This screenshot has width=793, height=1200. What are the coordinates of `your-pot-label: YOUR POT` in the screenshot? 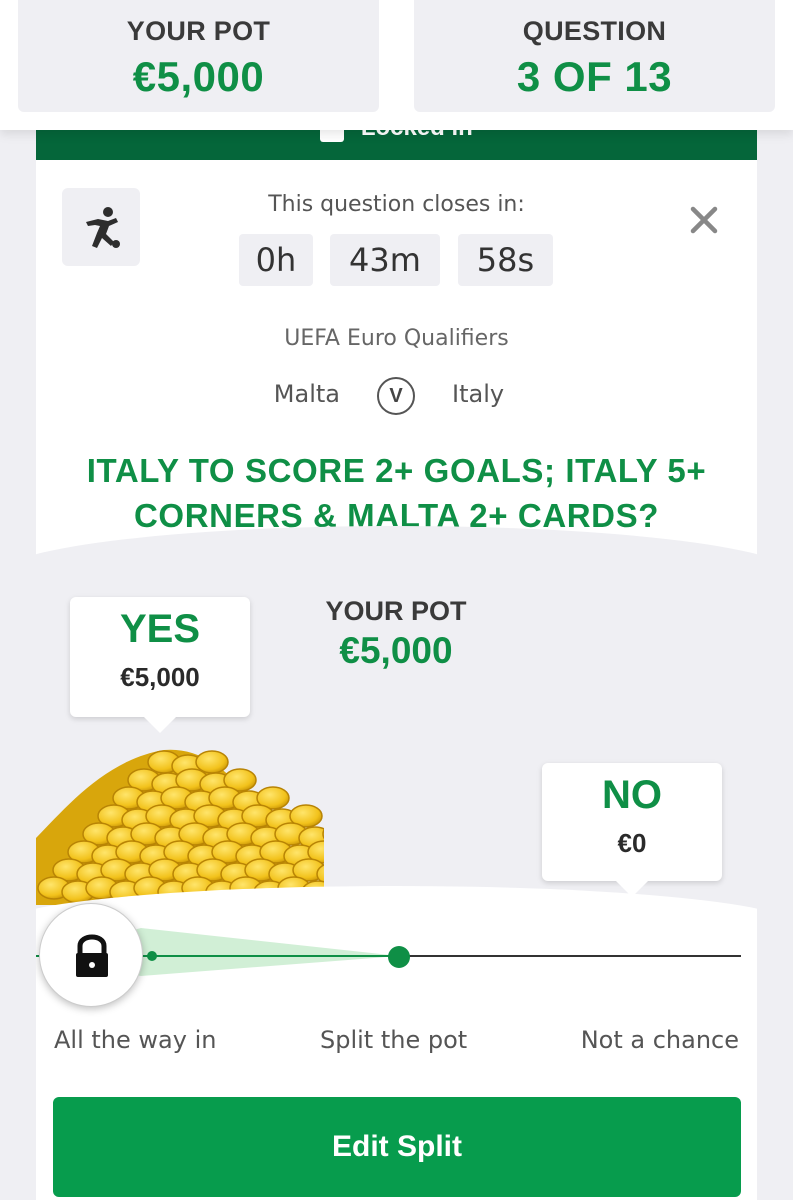 It's located at (198, 31).